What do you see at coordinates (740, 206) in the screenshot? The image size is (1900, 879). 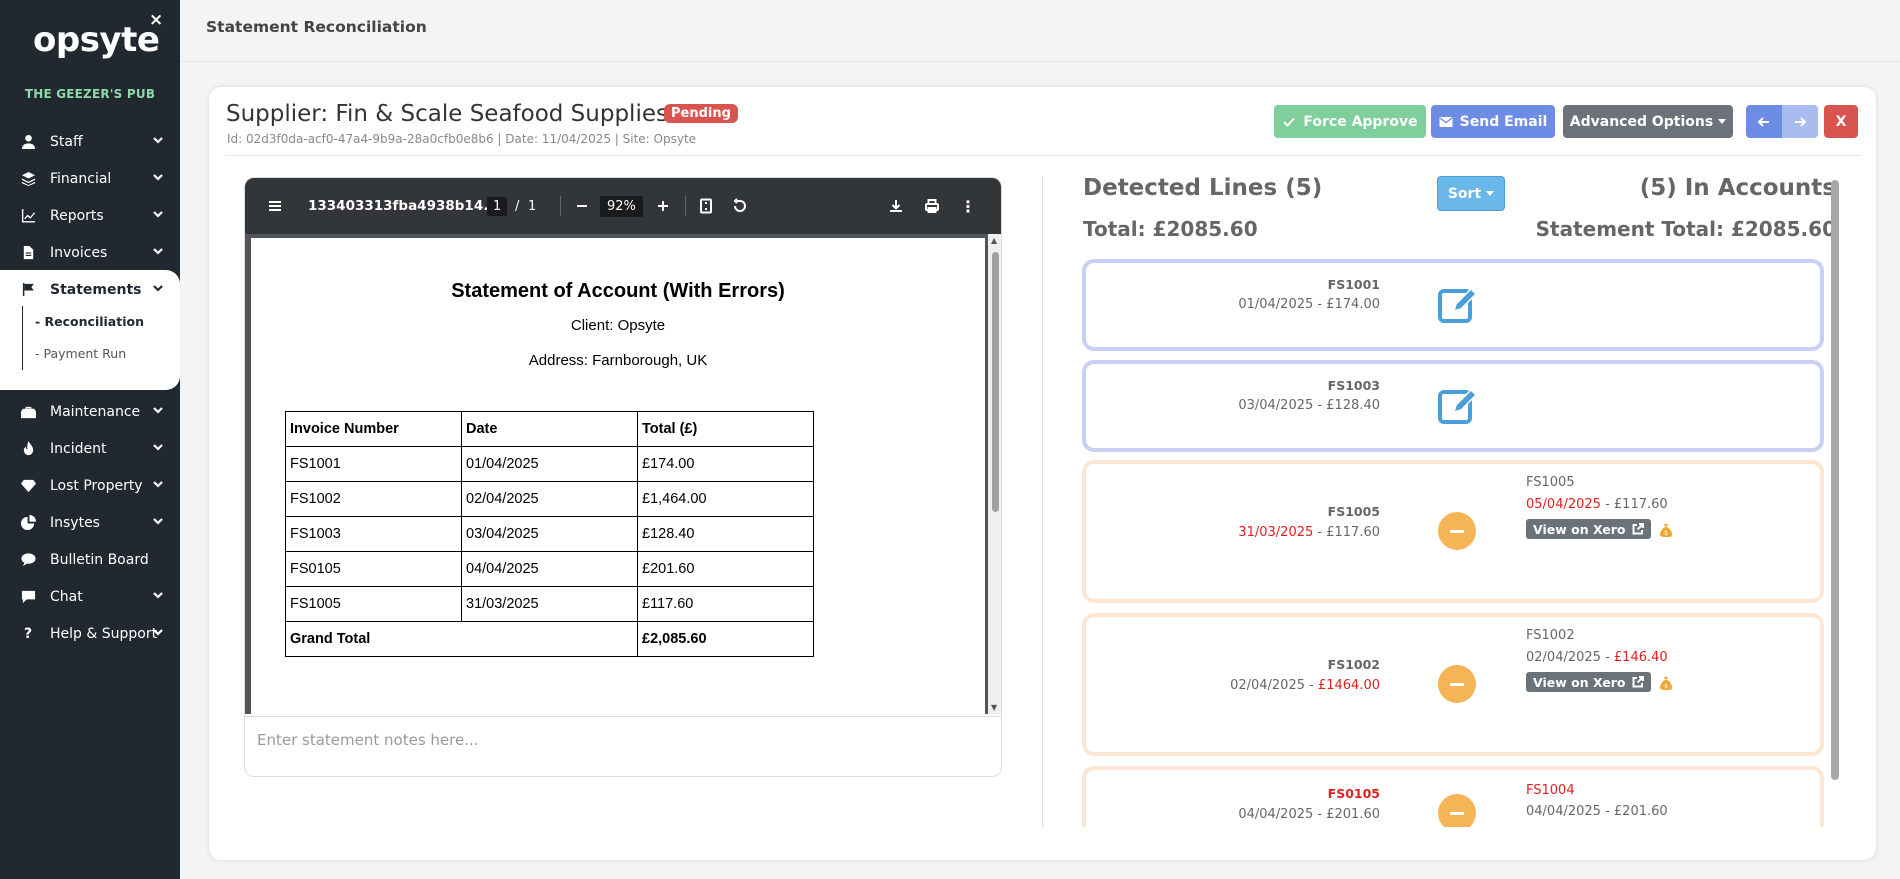 I see `rotate-icon` at bounding box center [740, 206].